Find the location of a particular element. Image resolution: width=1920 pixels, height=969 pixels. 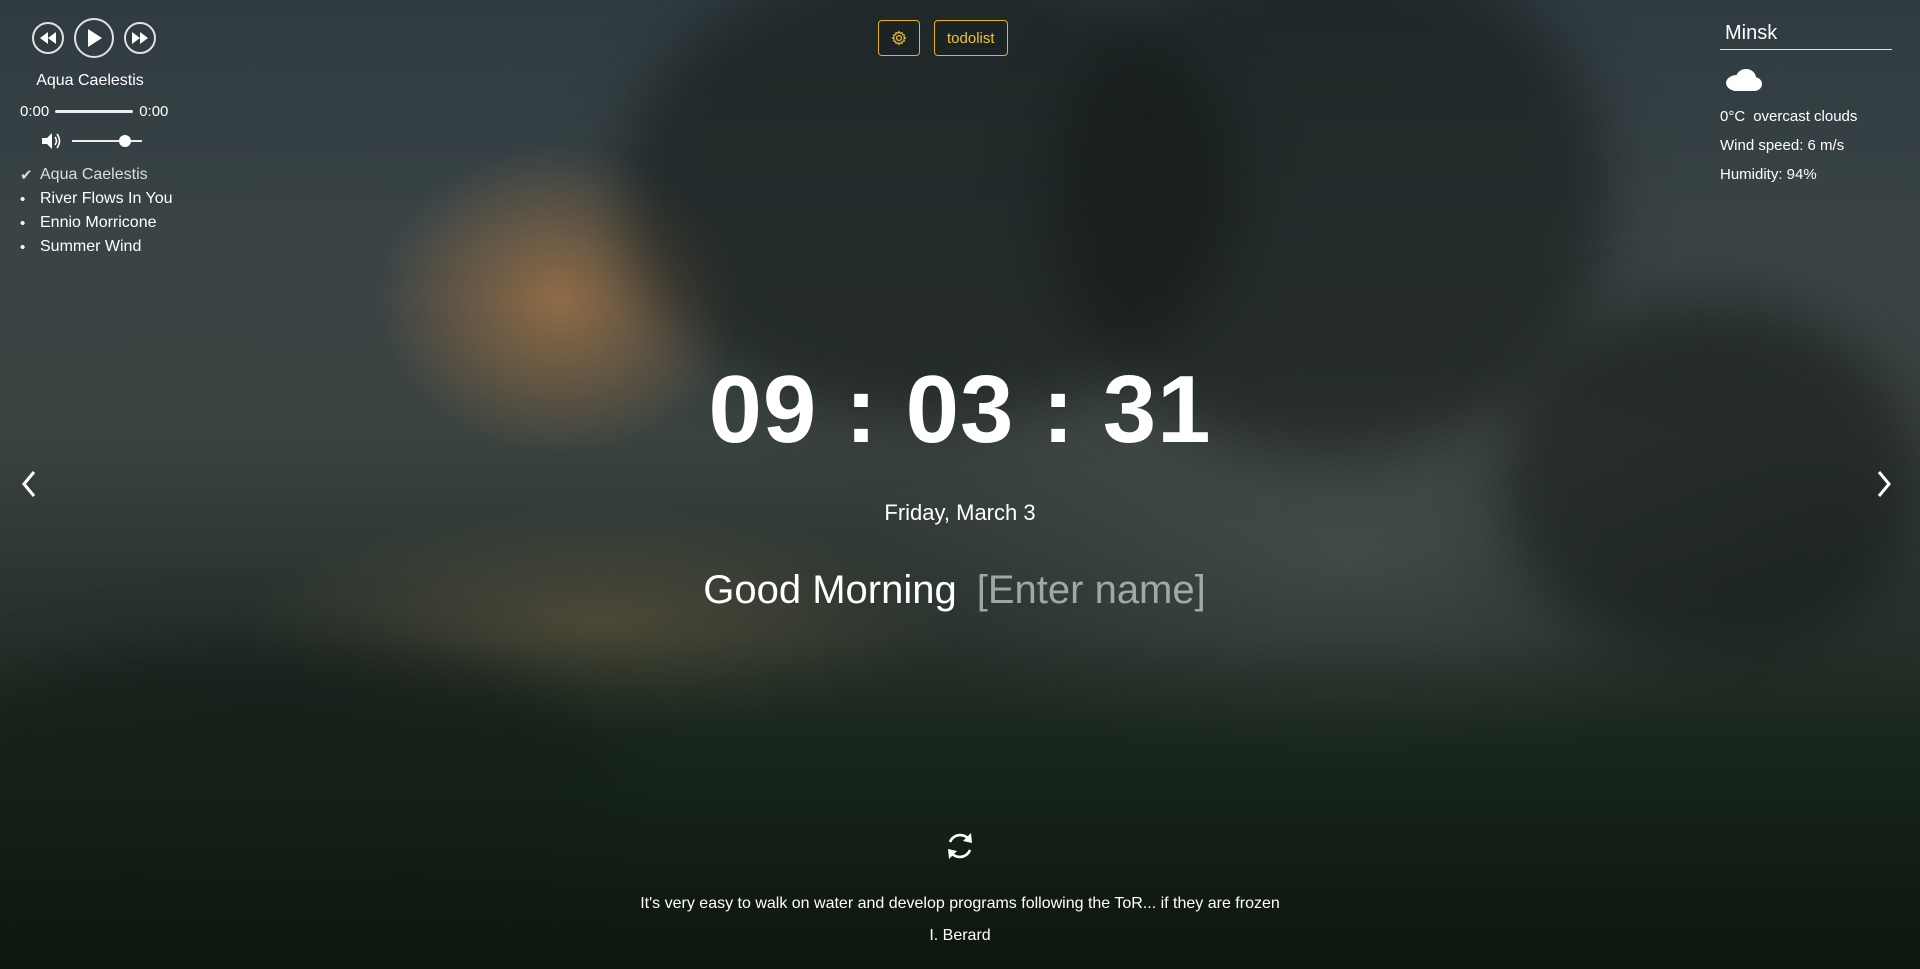

next-track-button is located at coordinates (140, 38).